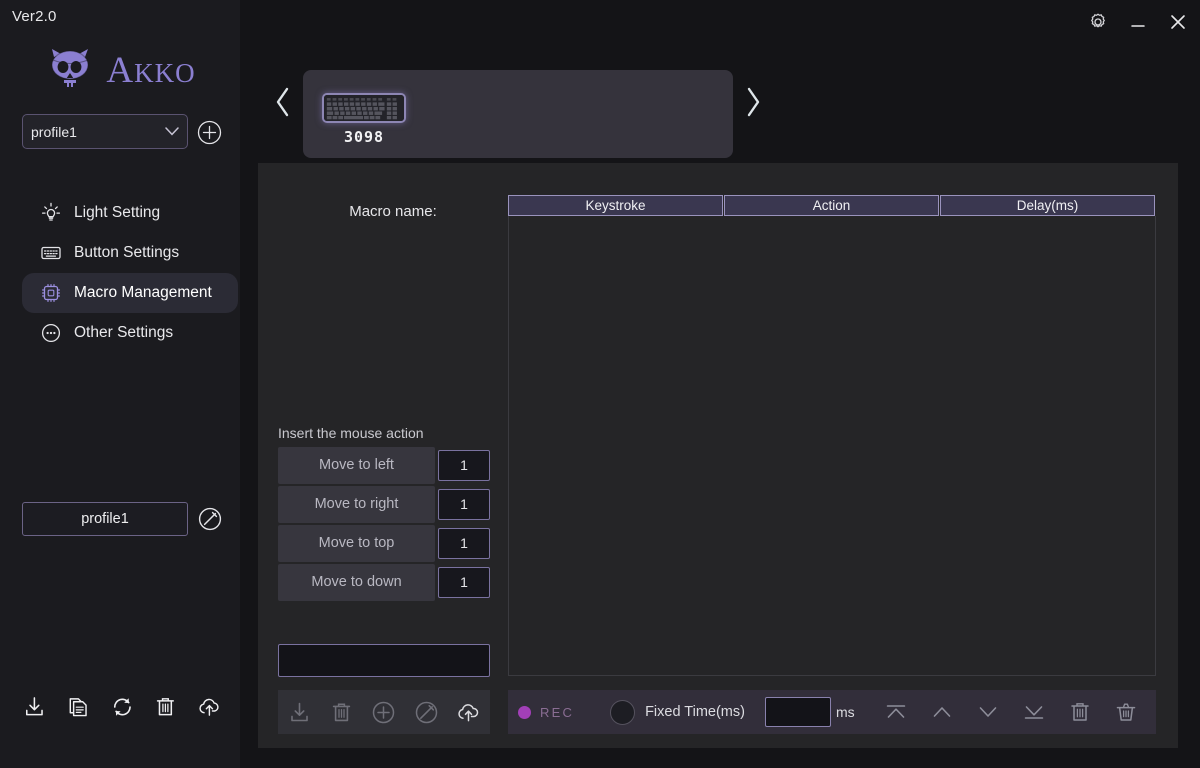  I want to click on edit-icon, so click(426, 712).